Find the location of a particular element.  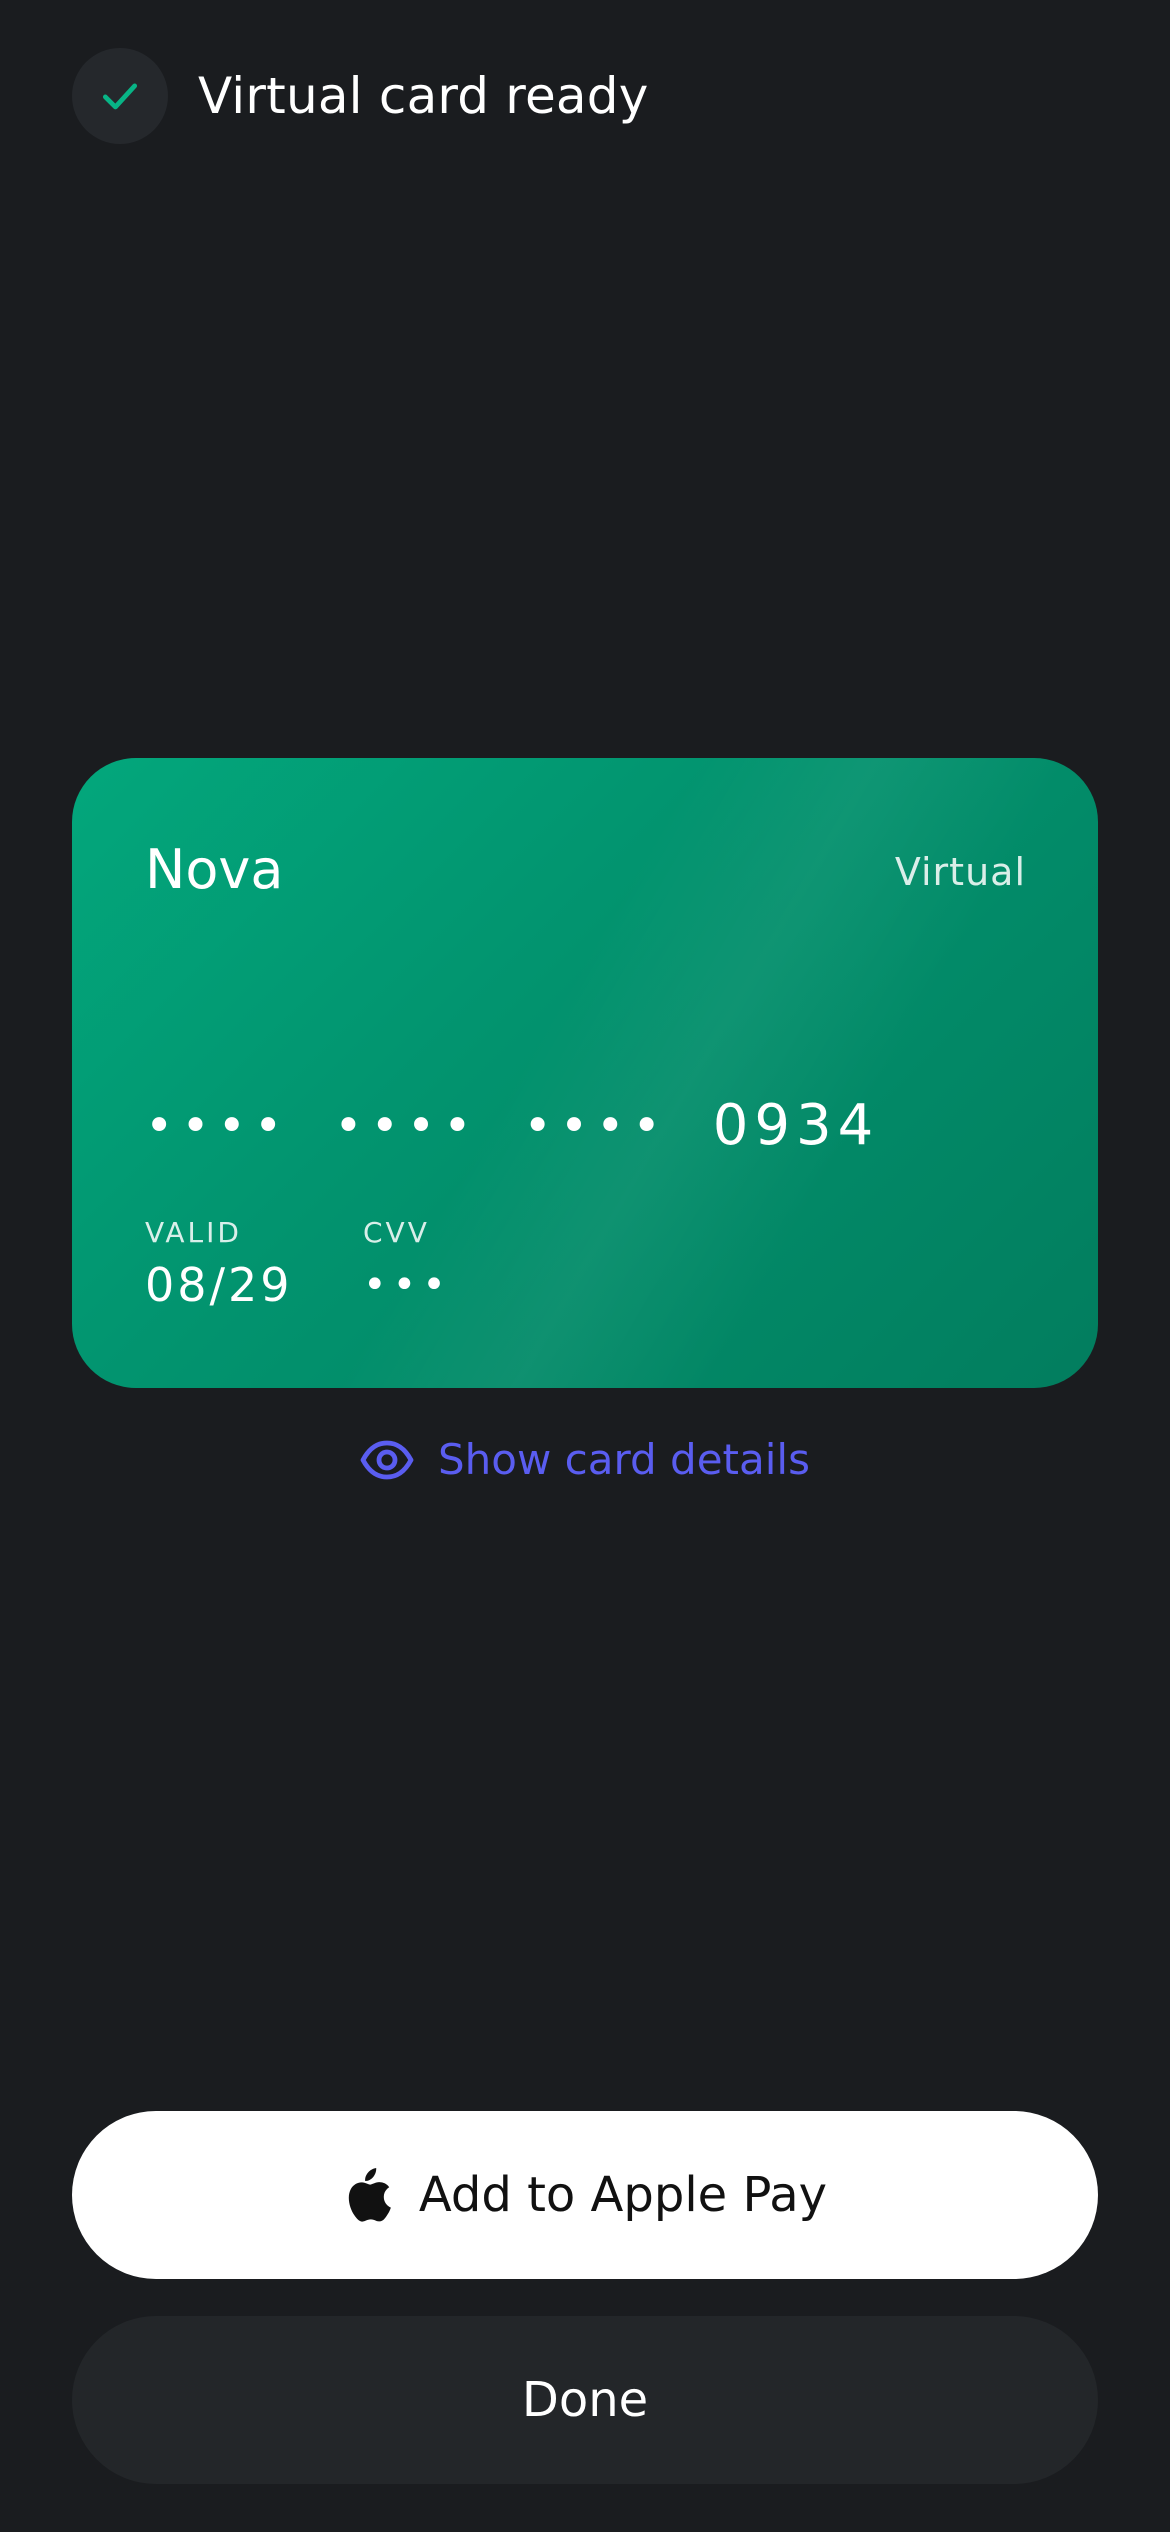

done-label: Done is located at coordinates (585, 2400).